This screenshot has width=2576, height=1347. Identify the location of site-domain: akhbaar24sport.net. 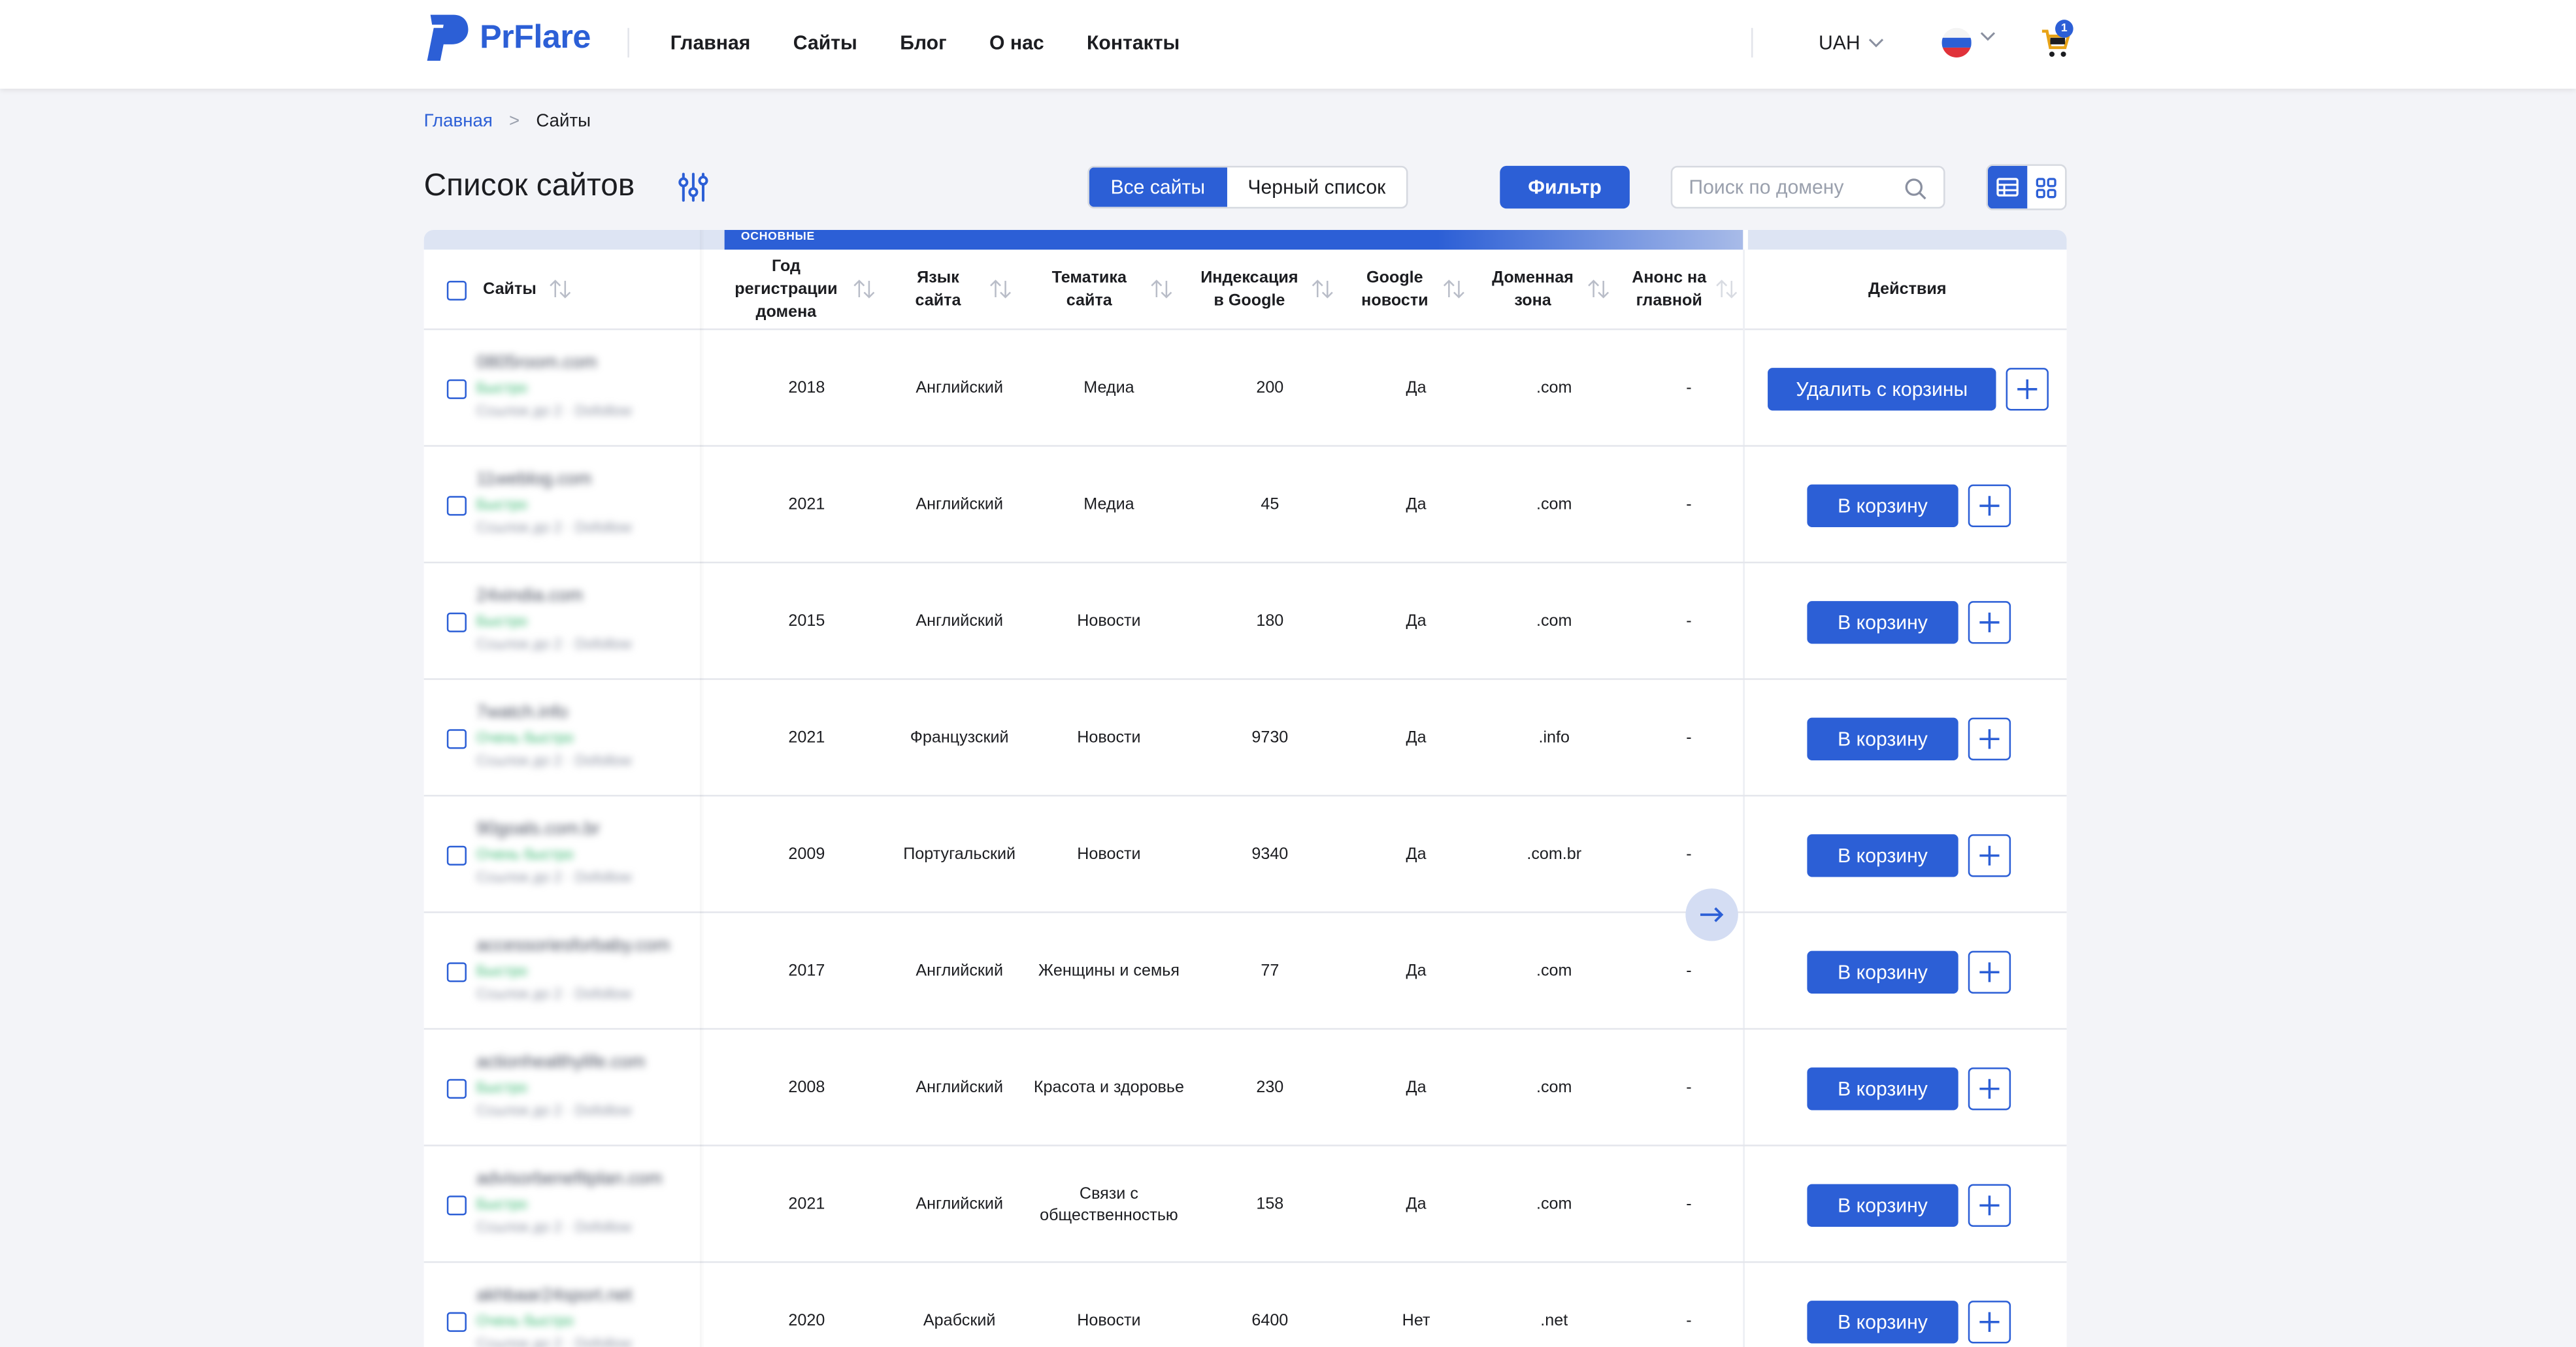
(587, 1296).